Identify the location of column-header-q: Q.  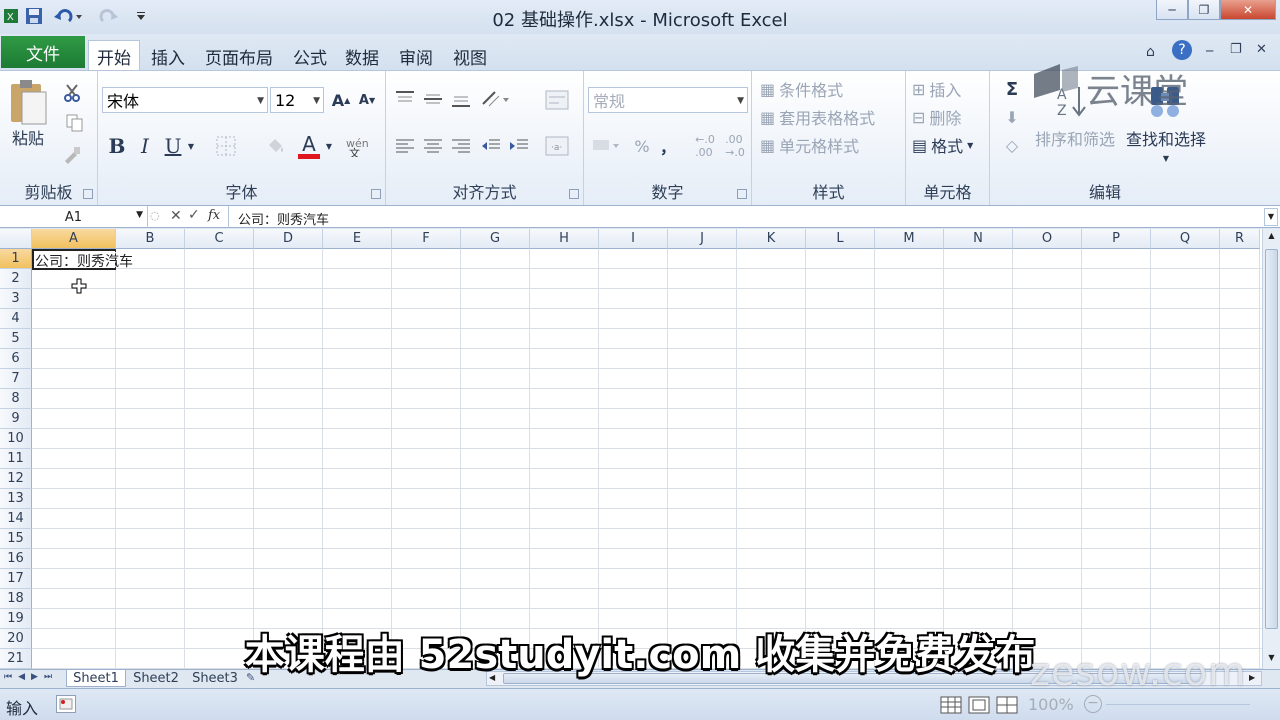
(1185, 239).